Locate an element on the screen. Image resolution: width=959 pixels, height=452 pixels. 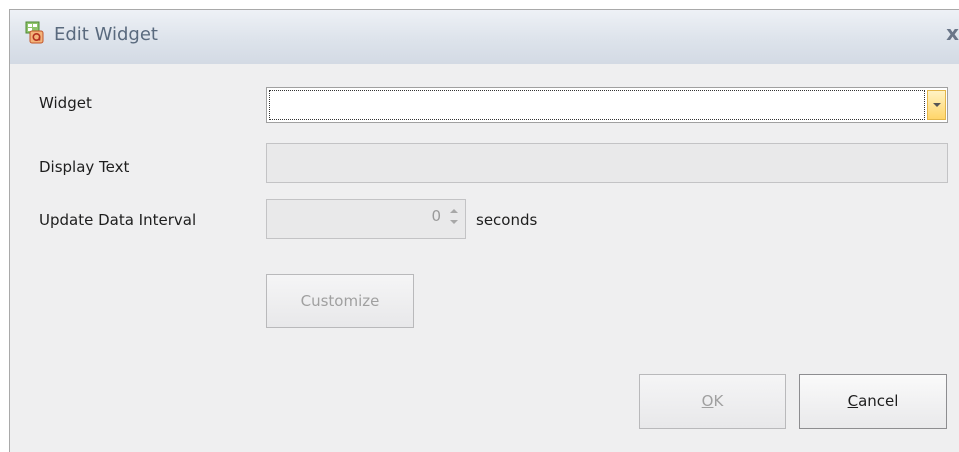
cancel-button: Cancel is located at coordinates (873, 401).